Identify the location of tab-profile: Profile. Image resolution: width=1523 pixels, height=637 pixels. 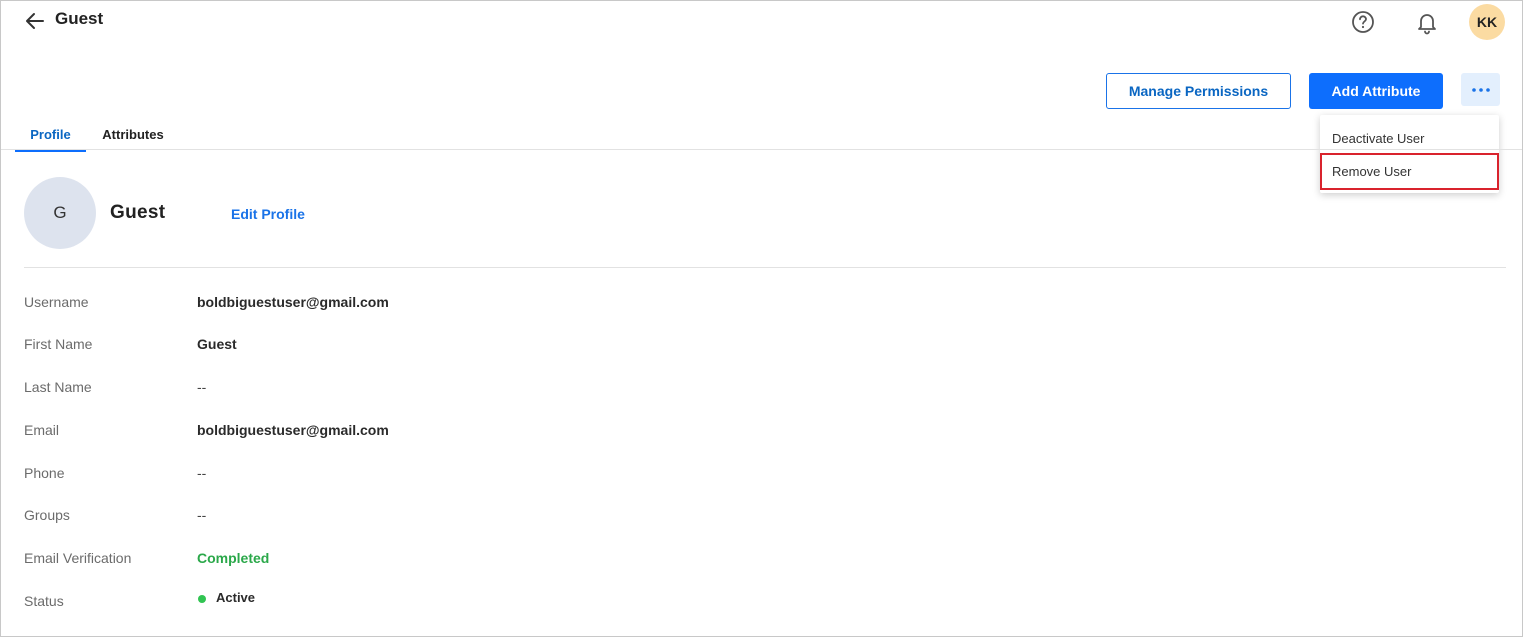
(50, 135).